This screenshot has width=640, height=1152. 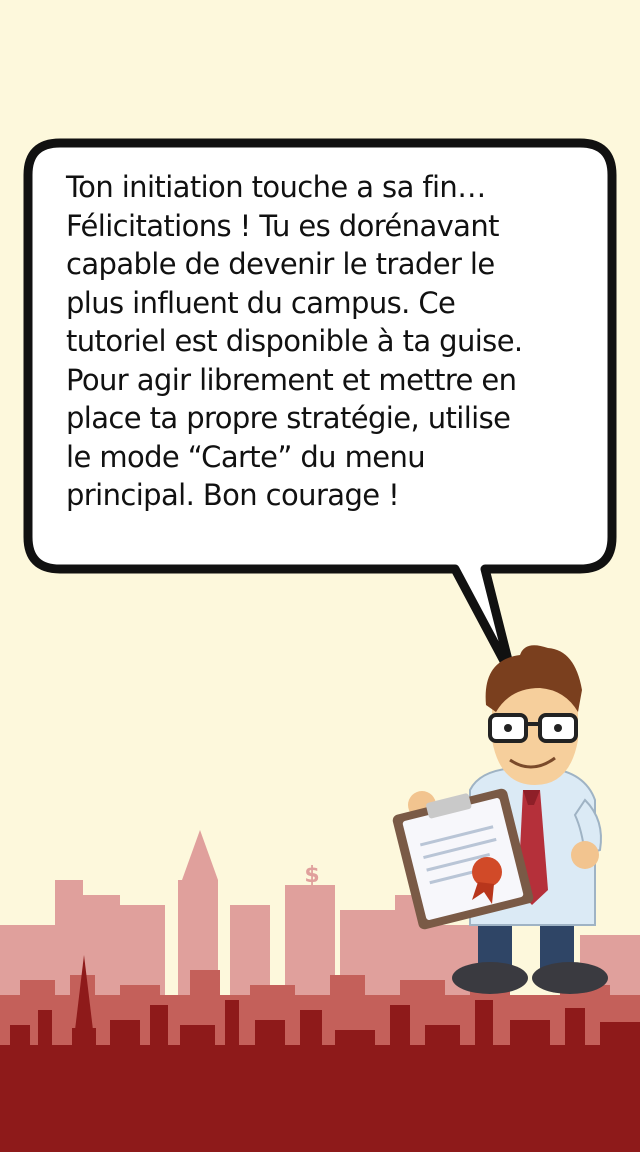 I want to click on dialog-line: Félicitations ! Tu es dorénavant, so click(x=283, y=225).